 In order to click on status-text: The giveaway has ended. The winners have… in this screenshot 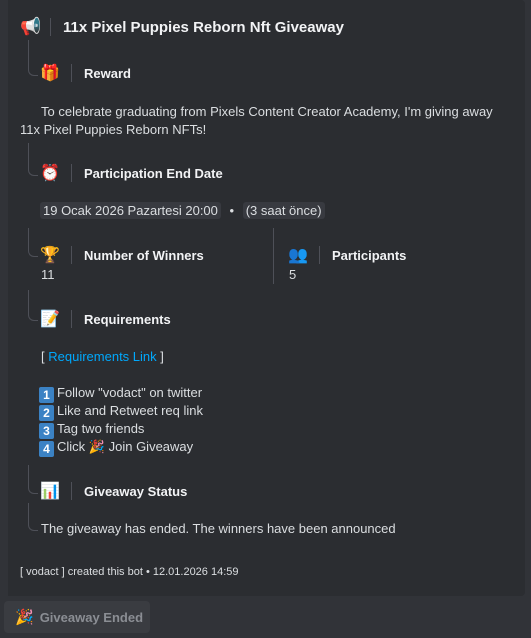, I will do `click(218, 528)`.